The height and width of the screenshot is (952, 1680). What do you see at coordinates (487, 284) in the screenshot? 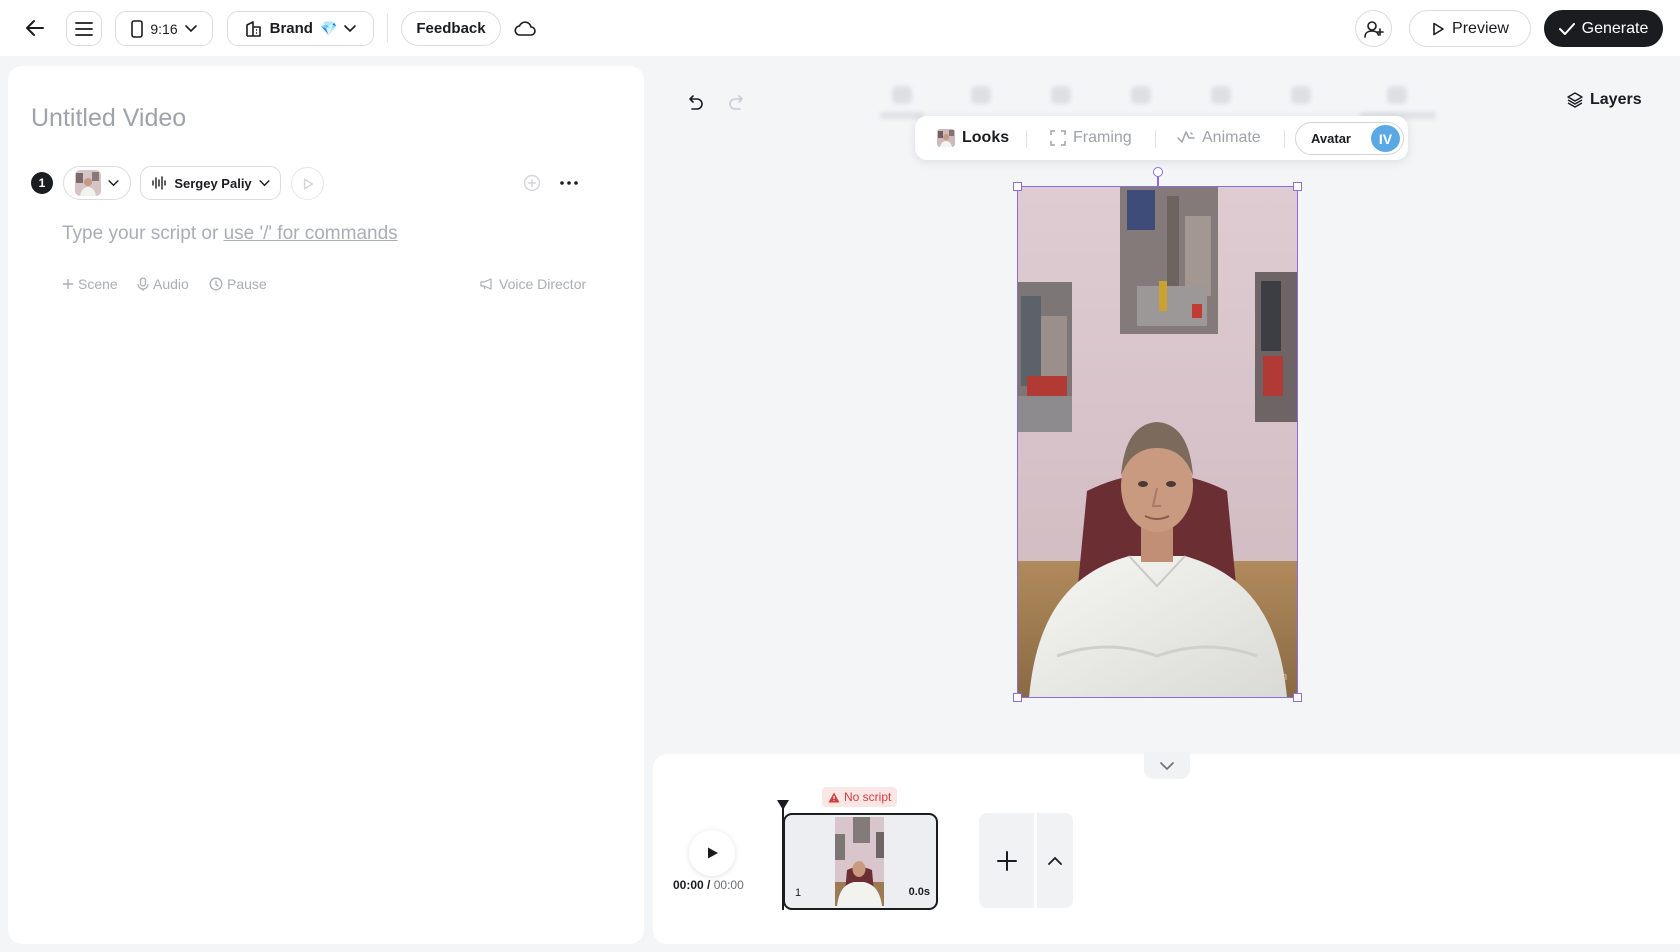
I see `megaphone-icon` at bounding box center [487, 284].